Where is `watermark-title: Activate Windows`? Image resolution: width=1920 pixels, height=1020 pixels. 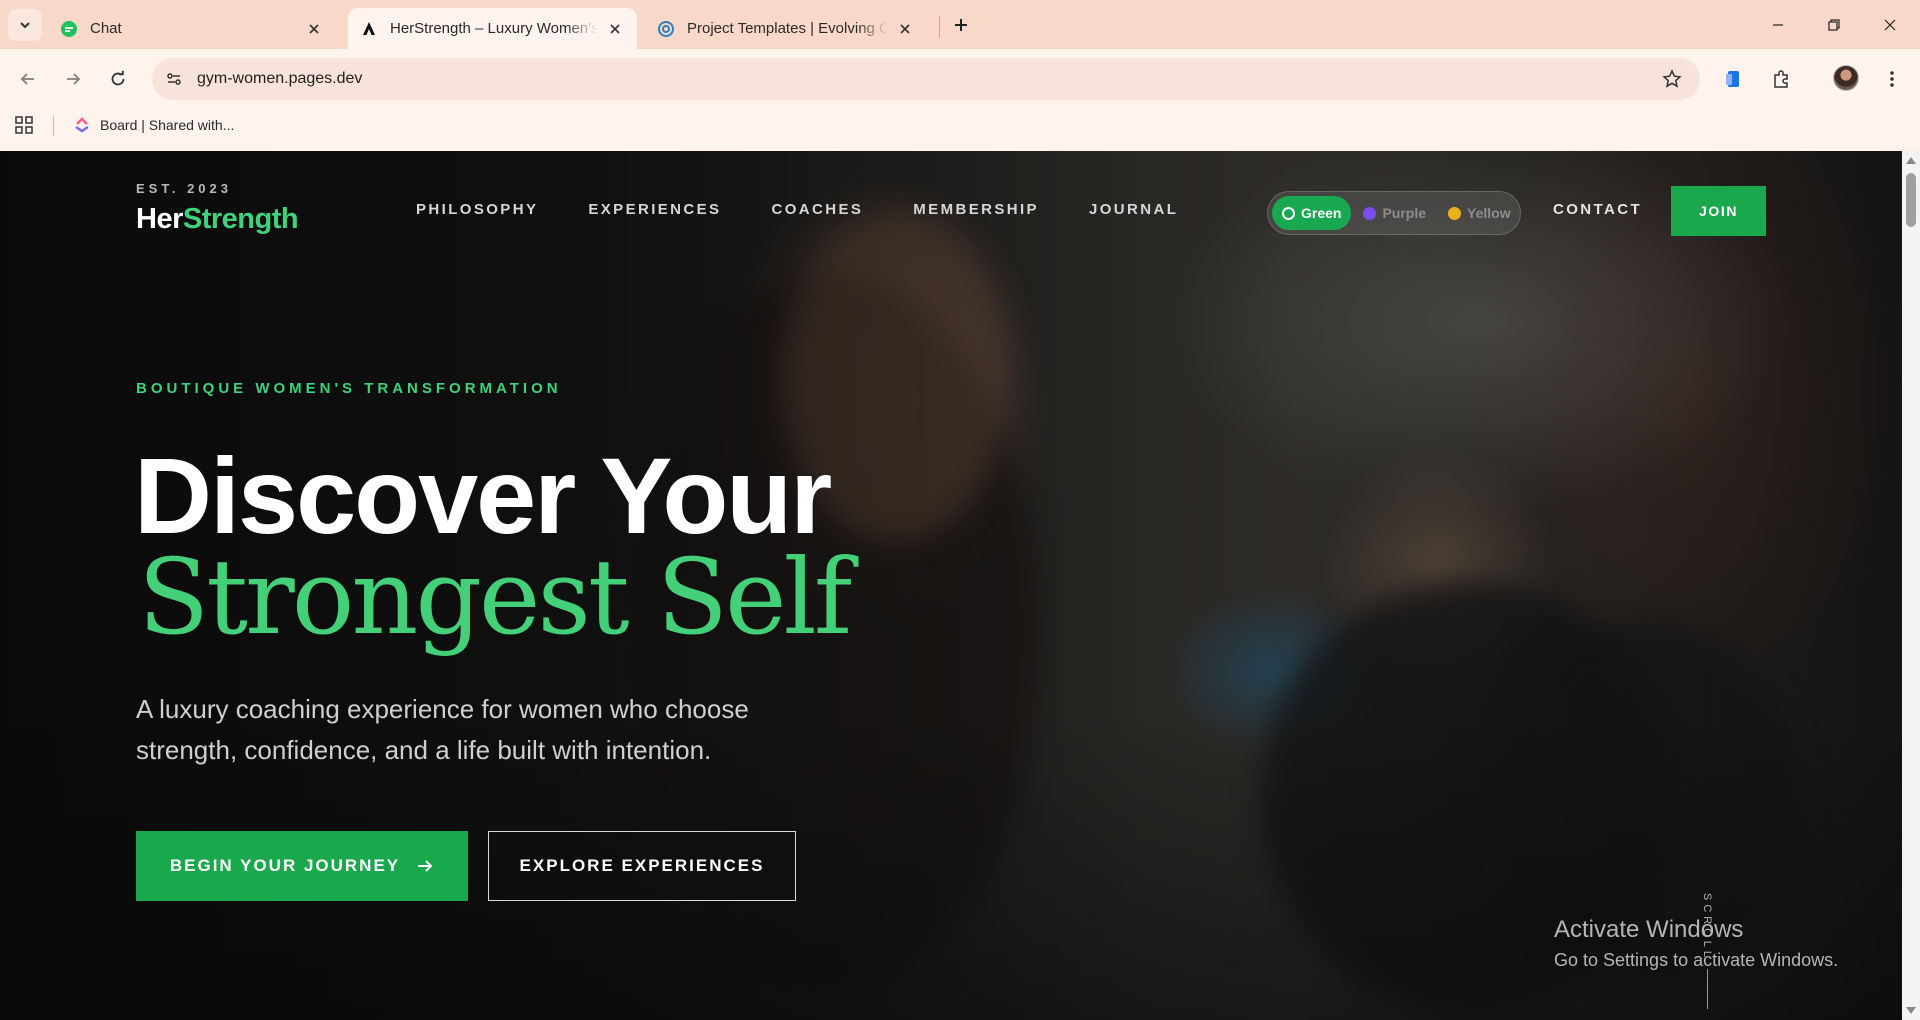
watermark-title: Activate Windows is located at coordinates (1649, 929).